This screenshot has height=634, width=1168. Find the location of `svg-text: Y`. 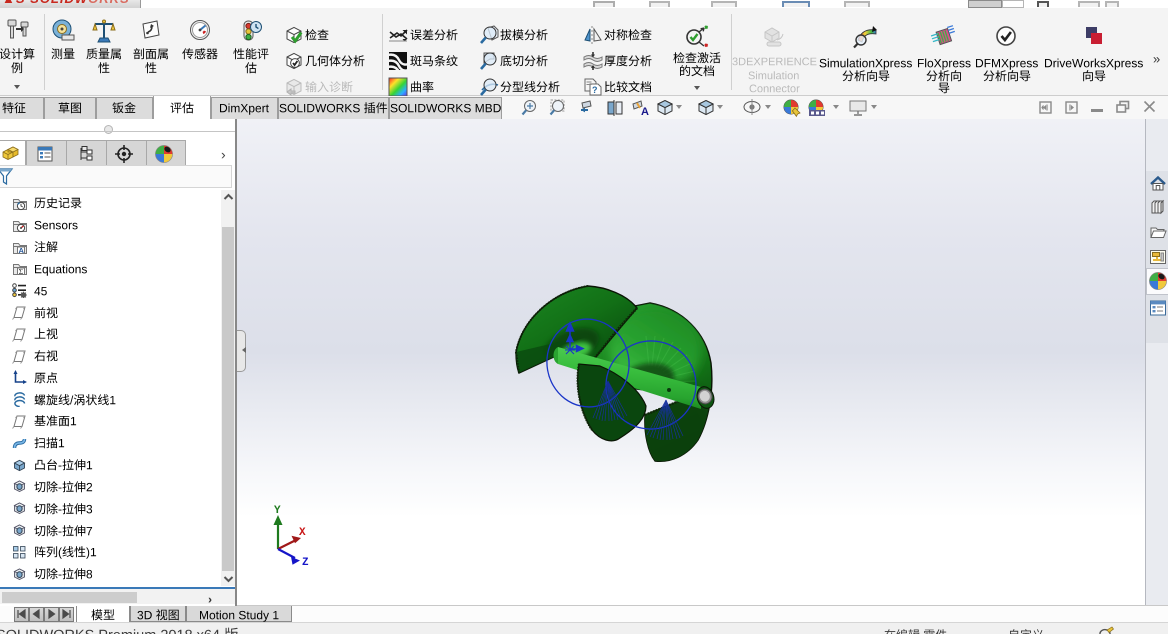

svg-text: Y is located at coordinates (277, 511).